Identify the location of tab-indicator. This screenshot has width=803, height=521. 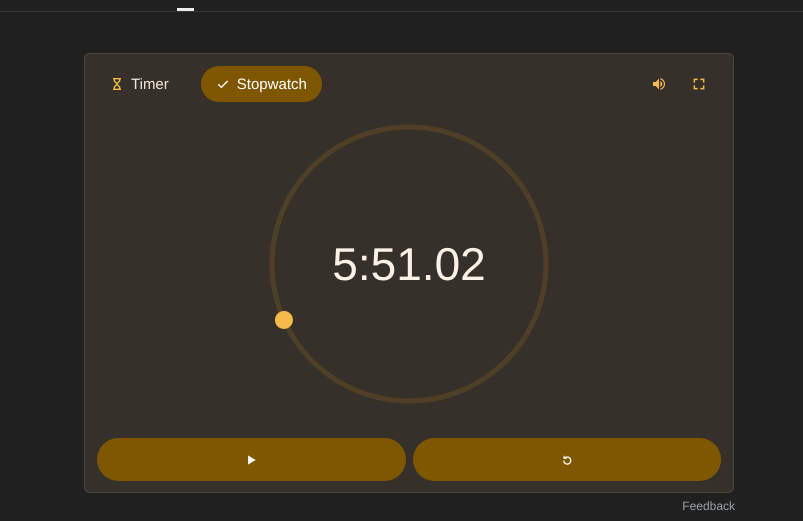
(185, 9).